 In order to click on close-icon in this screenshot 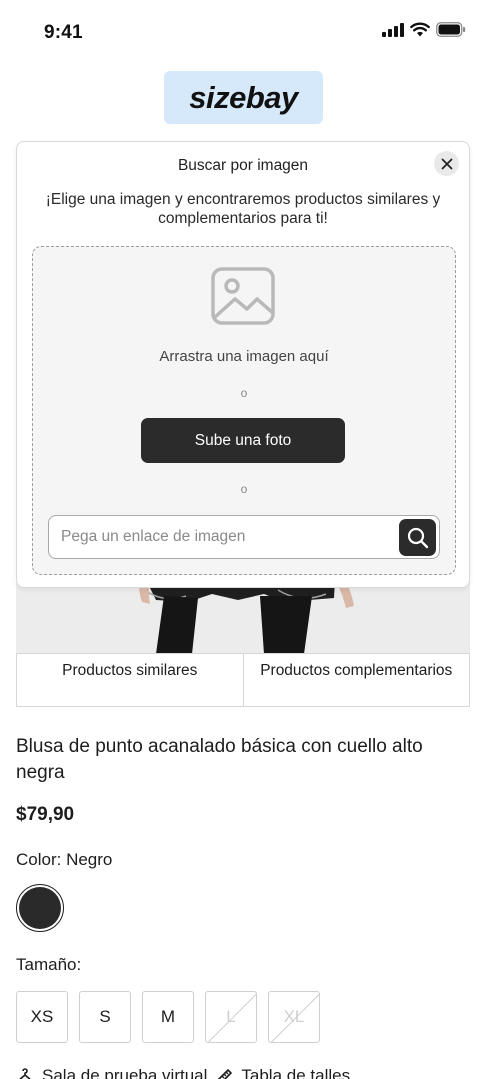, I will do `click(446, 163)`.